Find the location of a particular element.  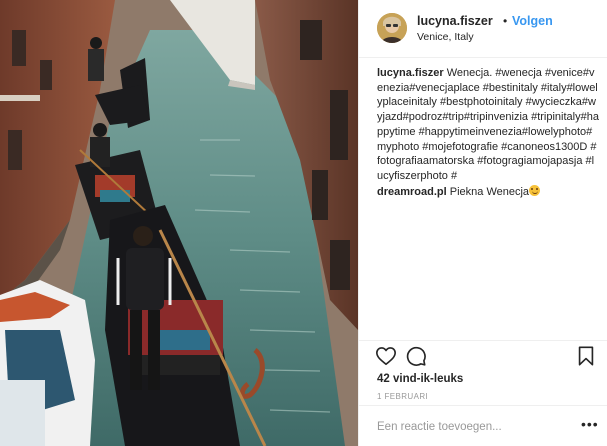

comment-item: dreamroad.pl Piekna Wenecja is located at coordinates (488, 192).